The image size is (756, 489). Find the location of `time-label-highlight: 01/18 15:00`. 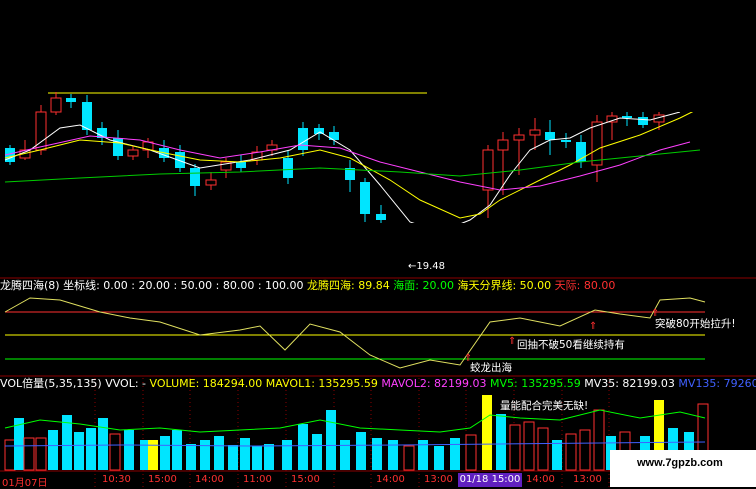

time-label-highlight: 01/18 15:00 is located at coordinates (490, 480).